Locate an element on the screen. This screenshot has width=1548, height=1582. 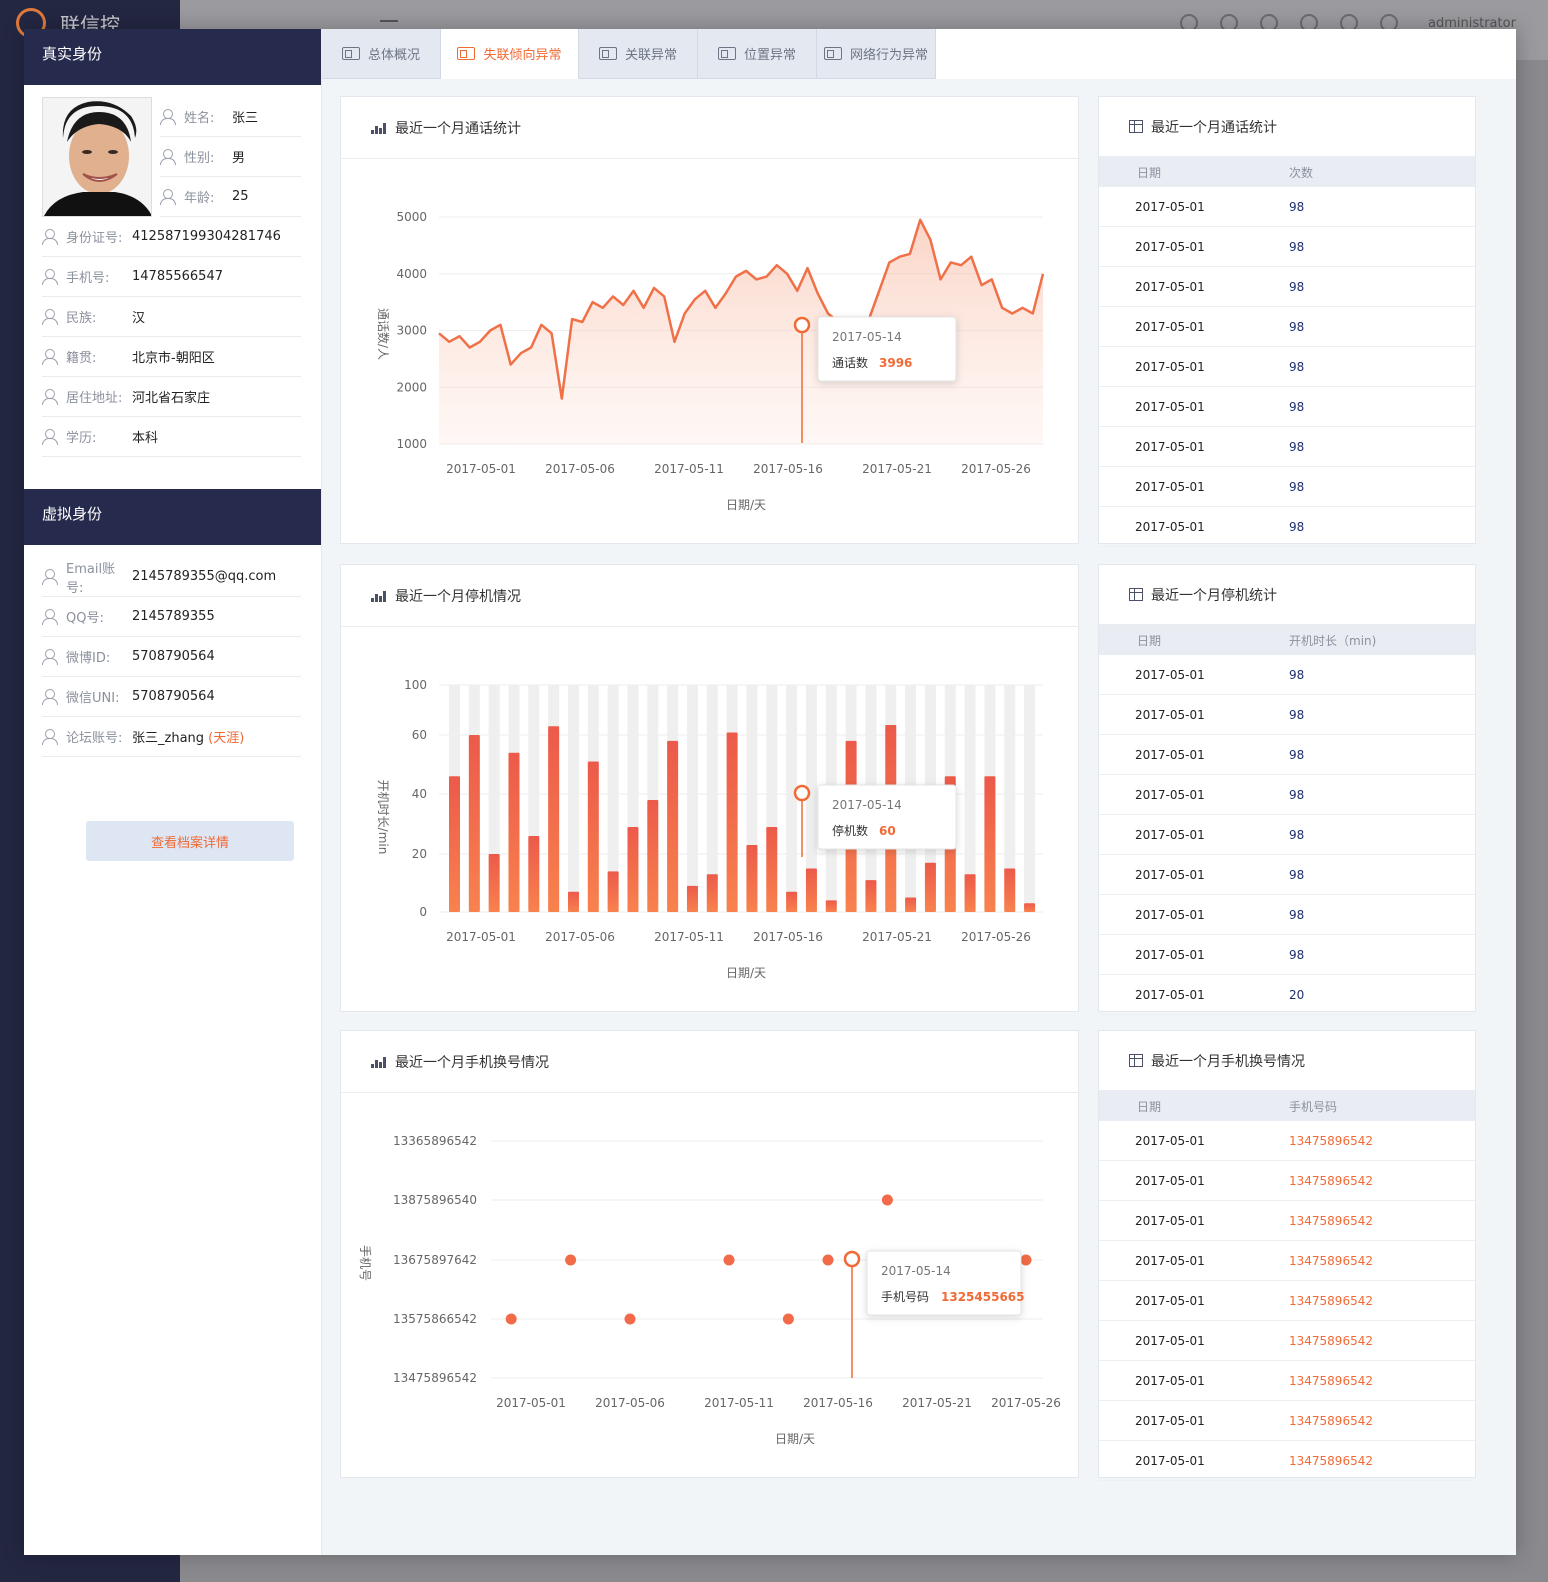
view-archive-button: 查看档案详情 is located at coordinates (190, 841).